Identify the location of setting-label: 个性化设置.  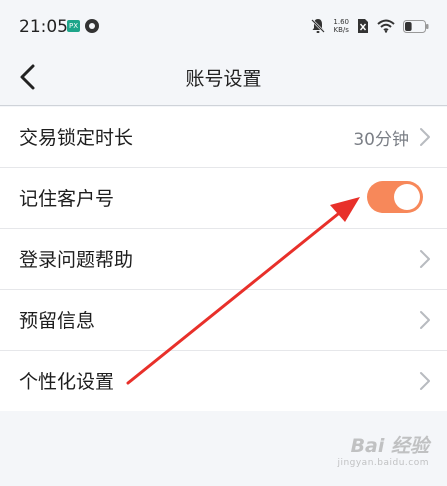
(67, 382).